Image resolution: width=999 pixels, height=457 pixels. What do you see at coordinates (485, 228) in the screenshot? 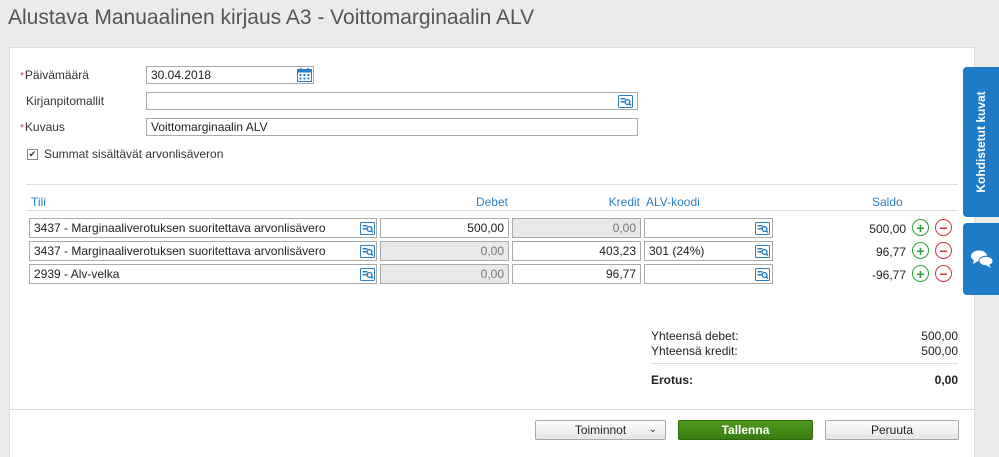
I see `row-debit-value: 500,00` at bounding box center [485, 228].